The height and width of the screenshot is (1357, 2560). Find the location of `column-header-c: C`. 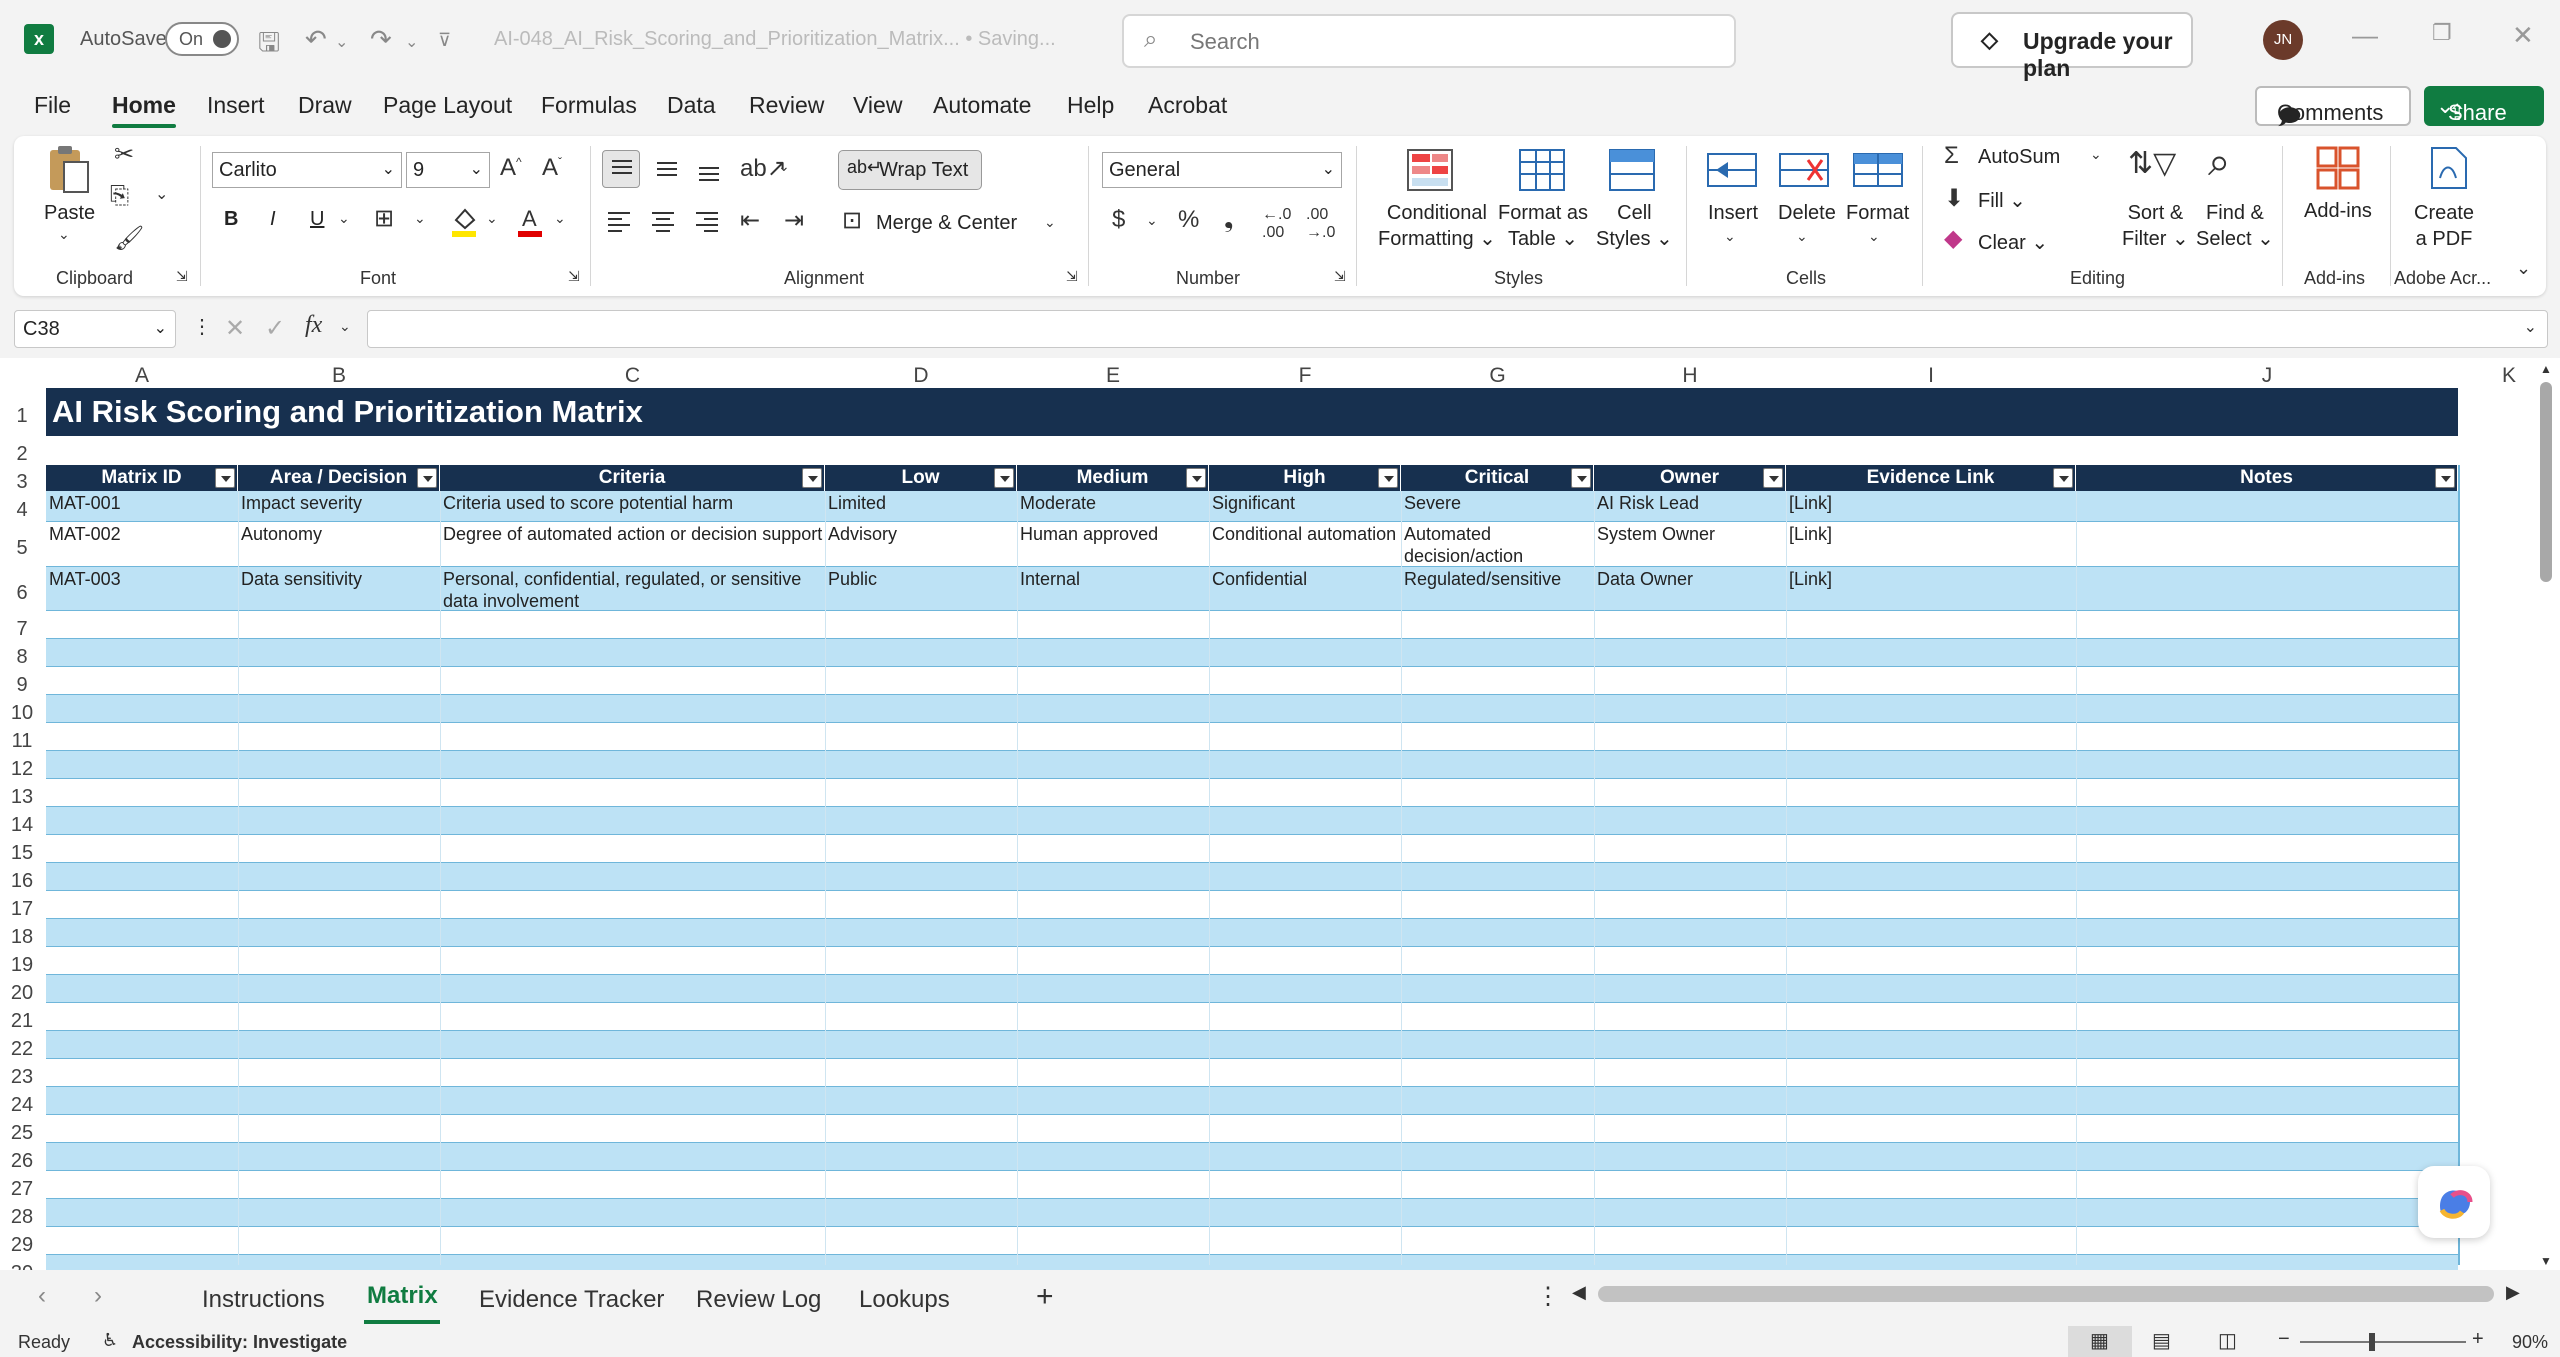

column-header-c: C is located at coordinates (632, 373).